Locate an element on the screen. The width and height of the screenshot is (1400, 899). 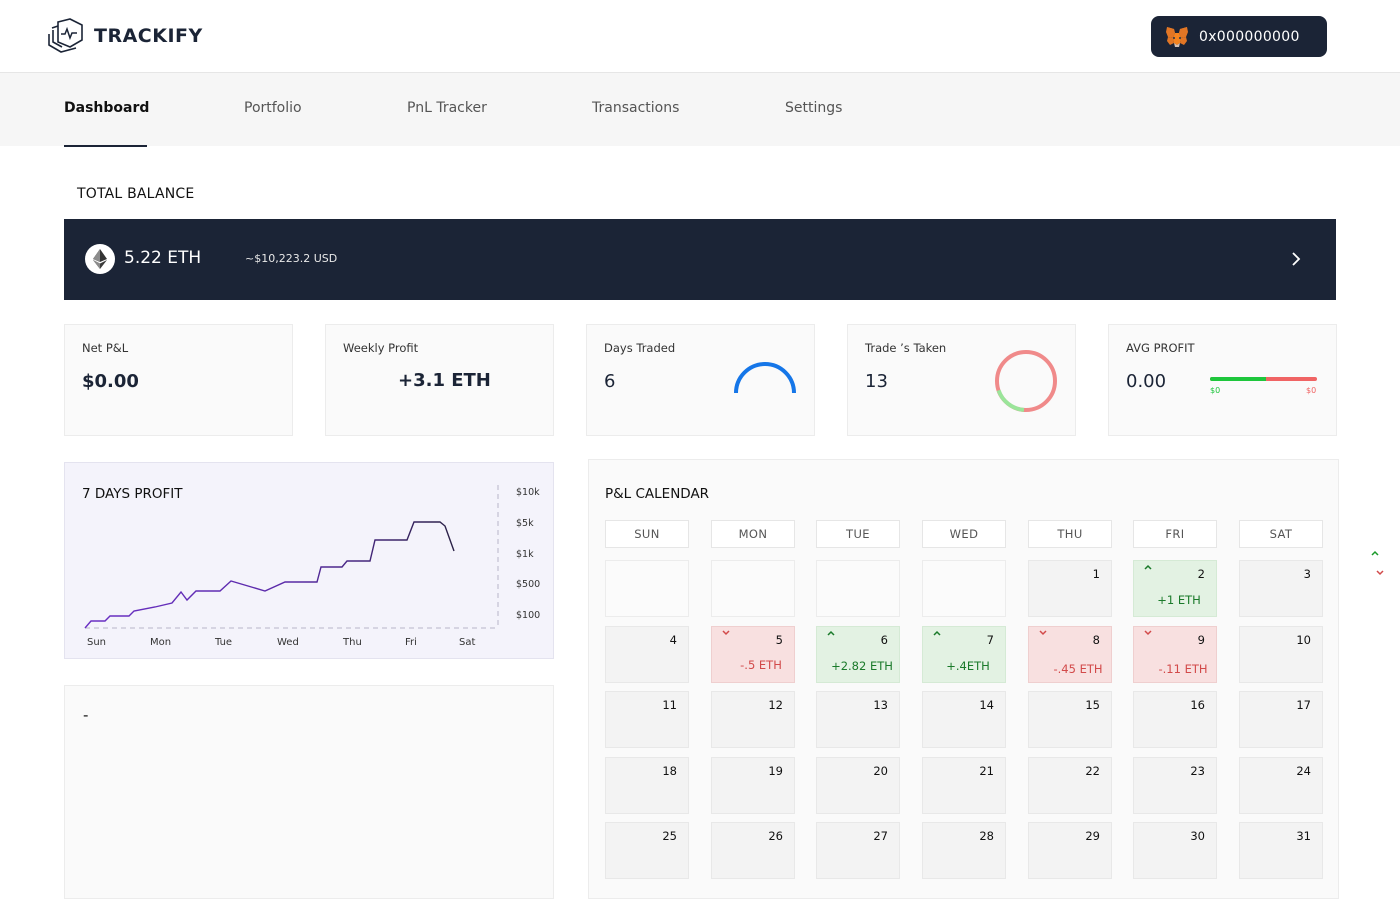
calendar-day-cell: 22 is located at coordinates (1070, 785).